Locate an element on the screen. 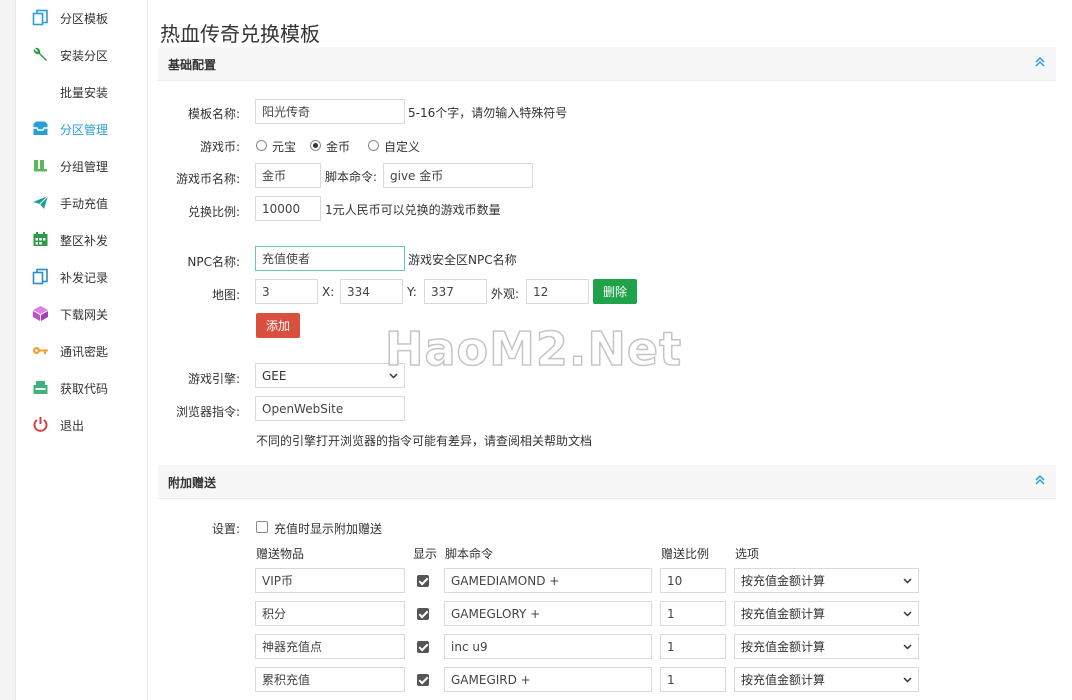 Image resolution: width=1072 pixels, height=700 pixels. sidebar-item-download-gateway: 下载网关 is located at coordinates (82, 313).